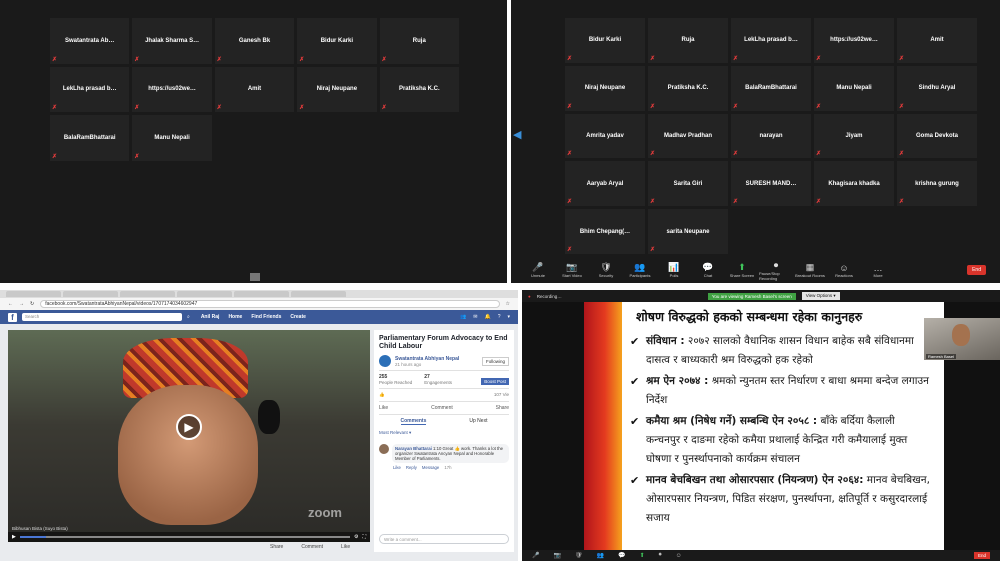 This screenshot has height=561, width=1000. I want to click on forward-icon: →, so click(21, 304).